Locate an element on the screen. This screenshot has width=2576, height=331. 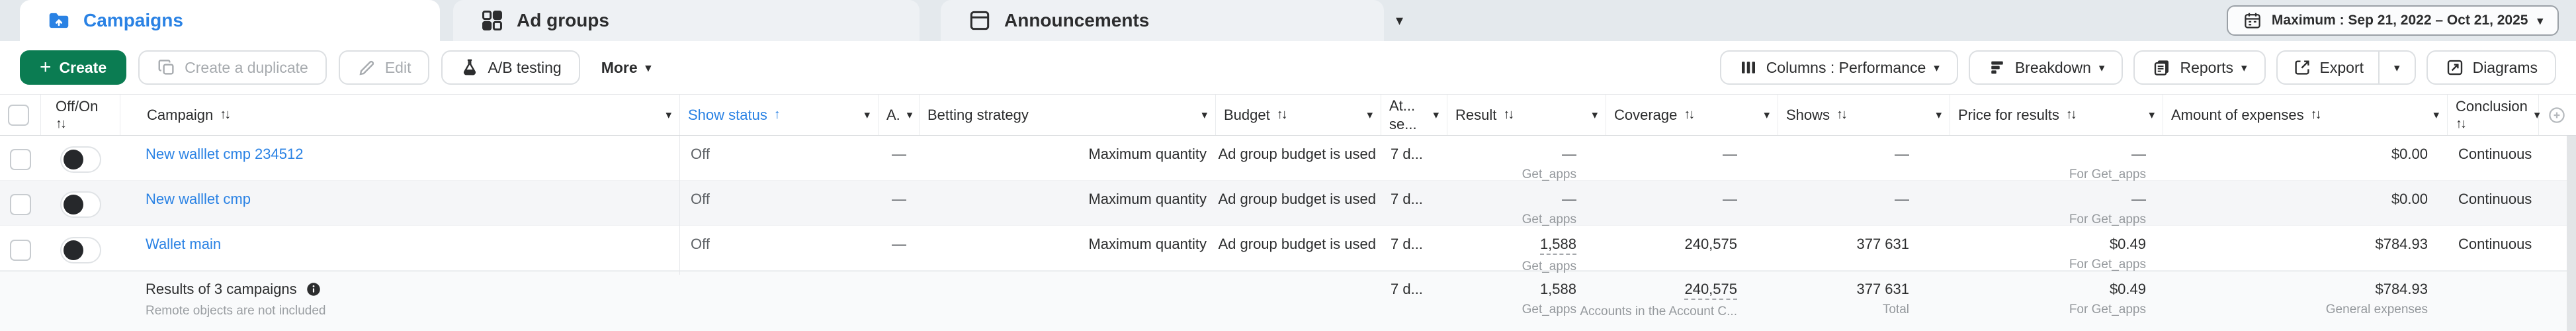
total-result-value: 1,588 is located at coordinates (1558, 289).